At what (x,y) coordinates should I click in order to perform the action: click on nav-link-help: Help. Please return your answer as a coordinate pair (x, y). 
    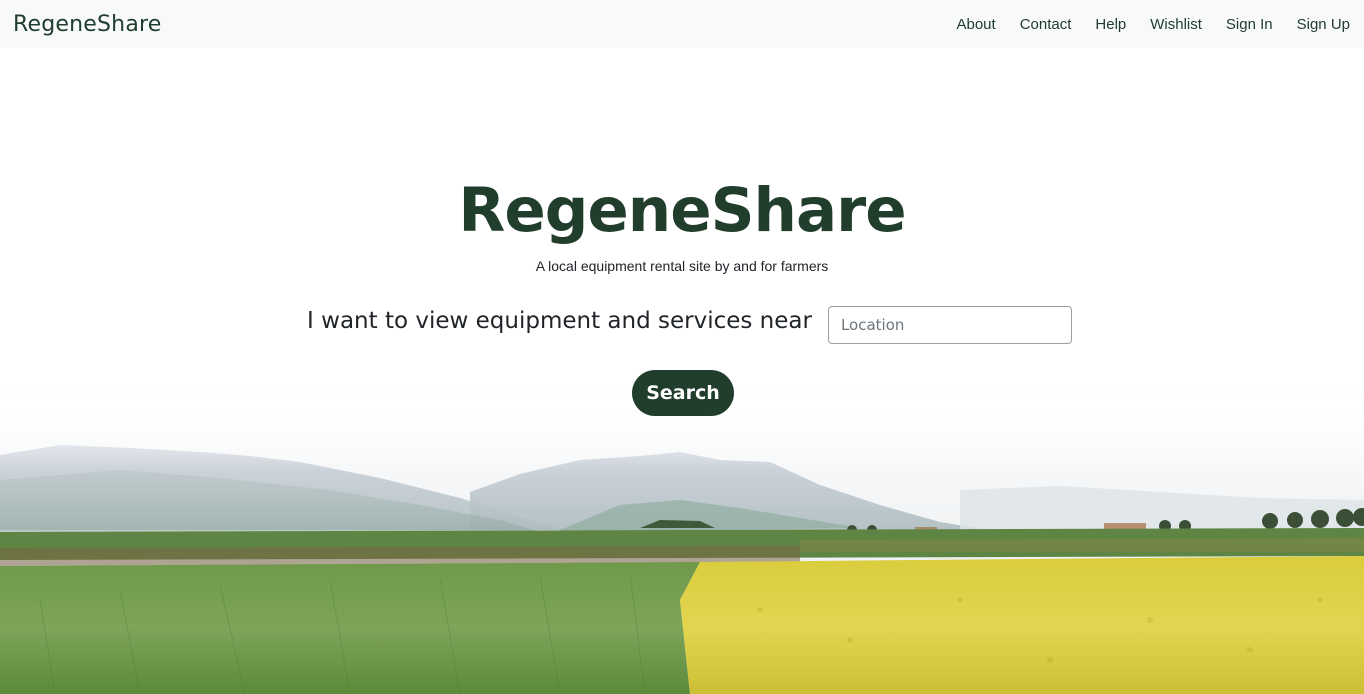
    Looking at the image, I should click on (1110, 24).